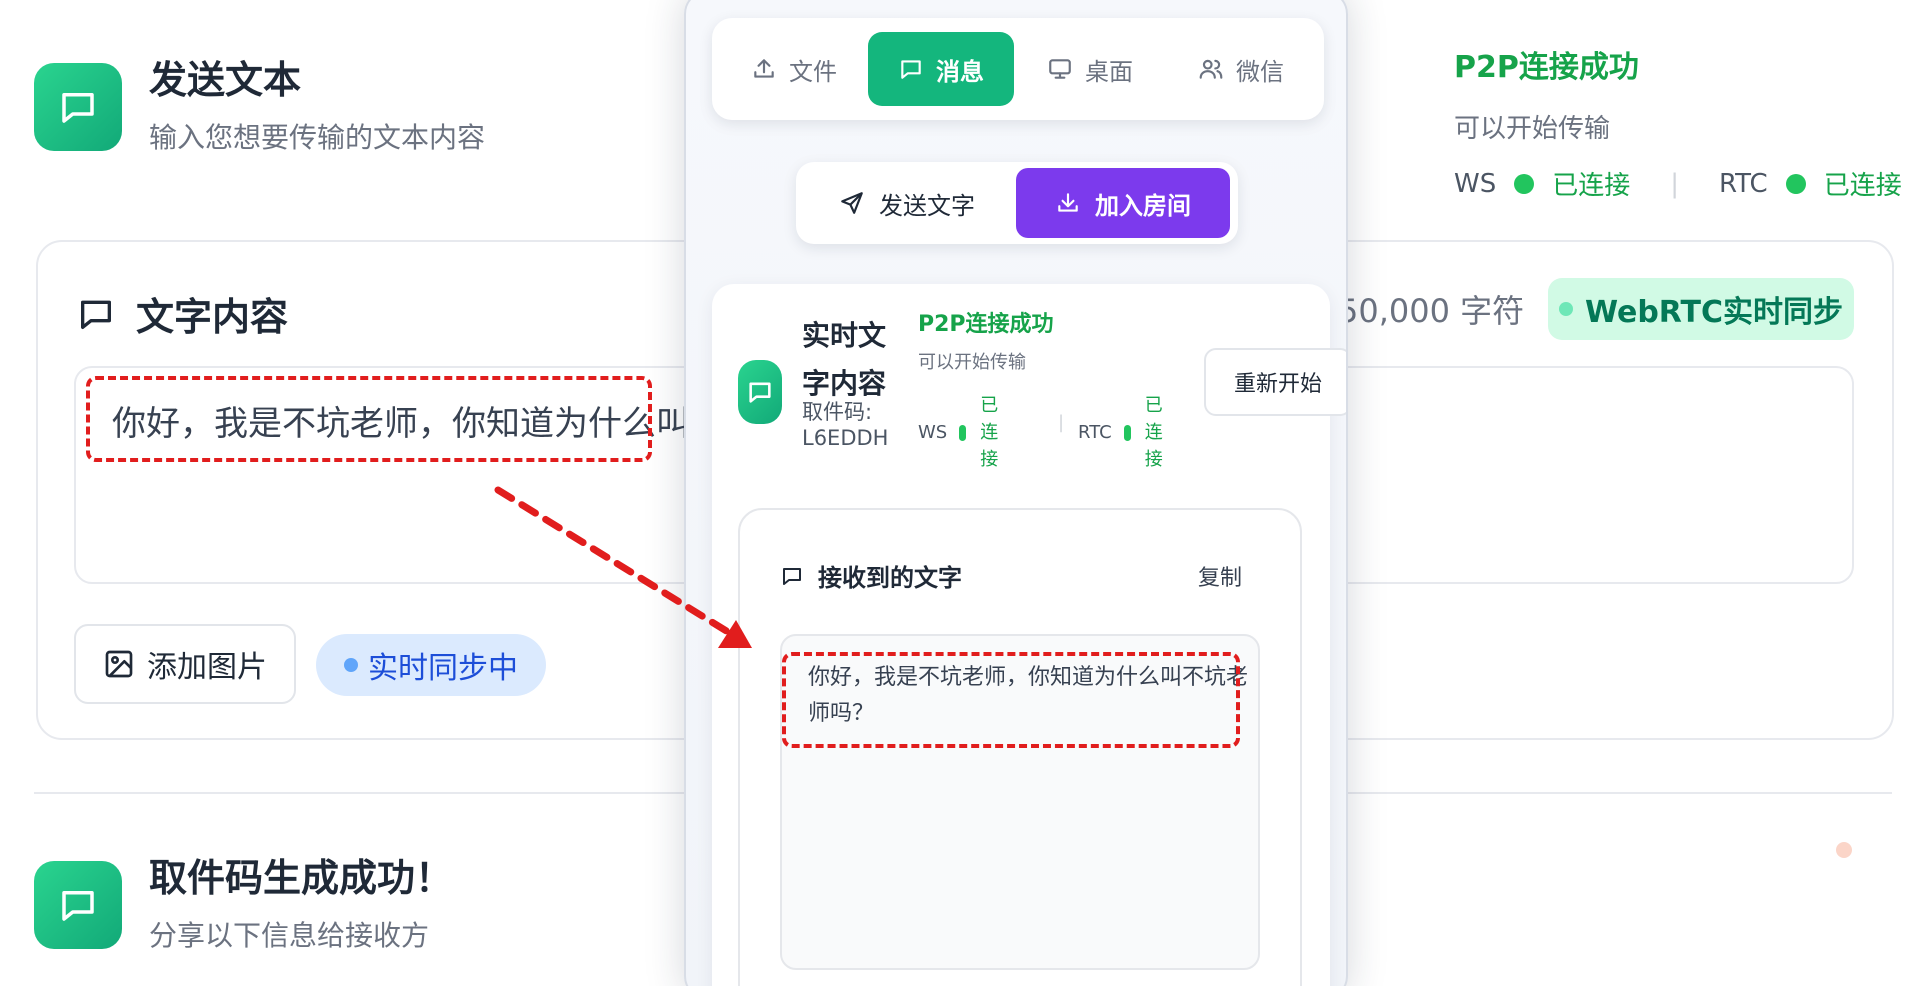 This screenshot has width=1920, height=986. Describe the element at coordinates (623, 567) in the screenshot. I see `annotation-arrow` at that location.